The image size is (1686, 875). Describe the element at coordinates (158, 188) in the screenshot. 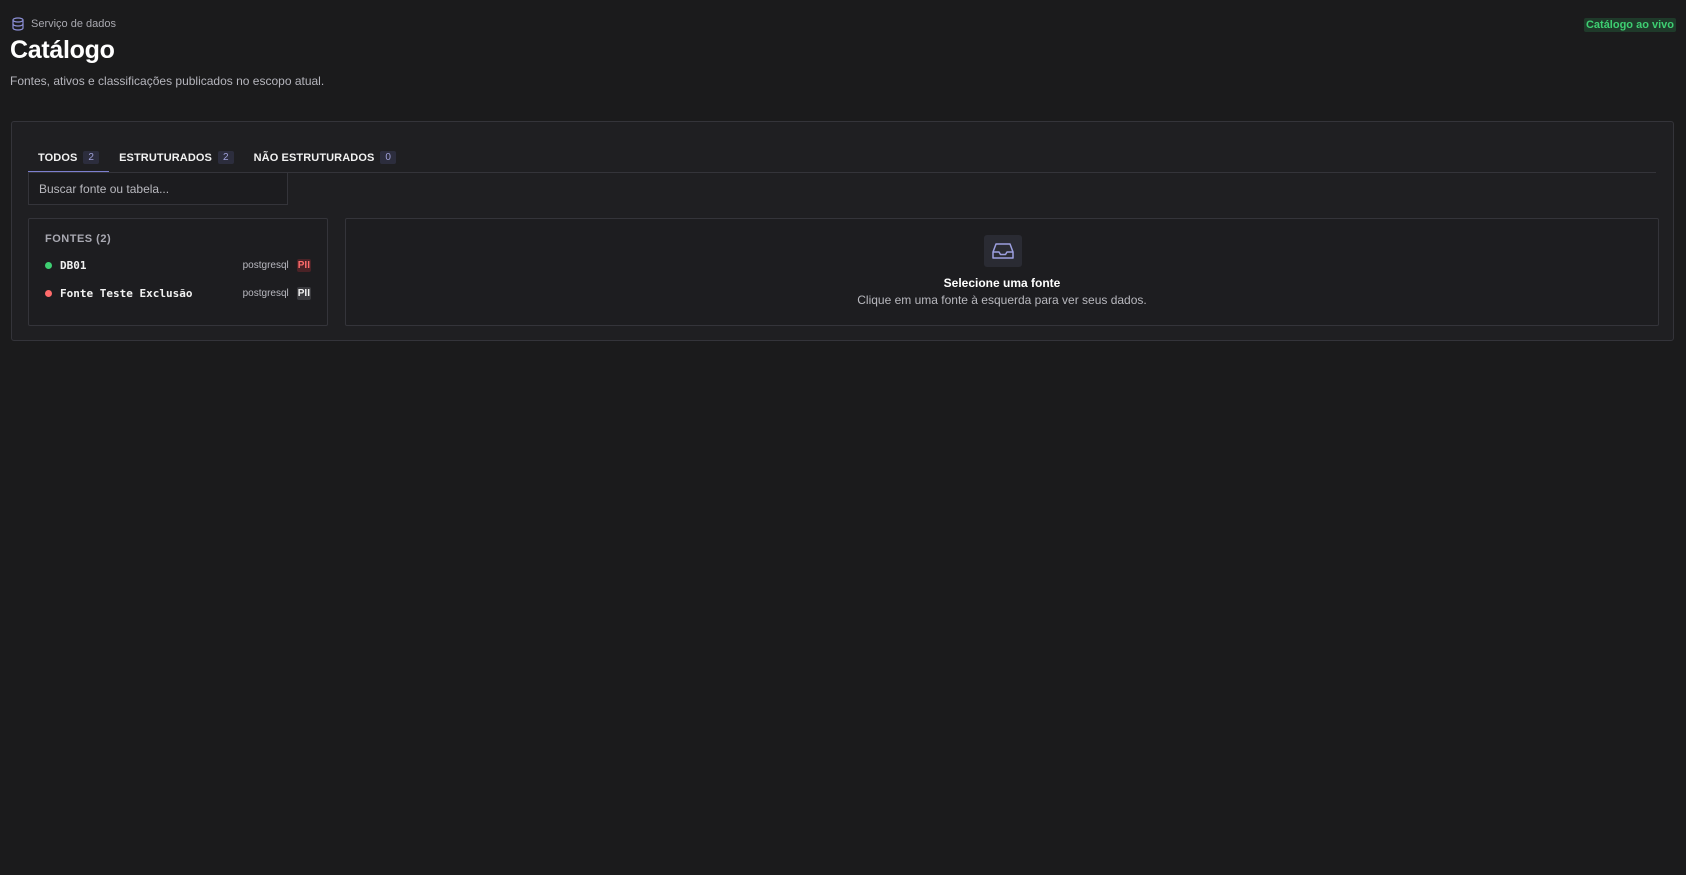

I see `search-input` at that location.